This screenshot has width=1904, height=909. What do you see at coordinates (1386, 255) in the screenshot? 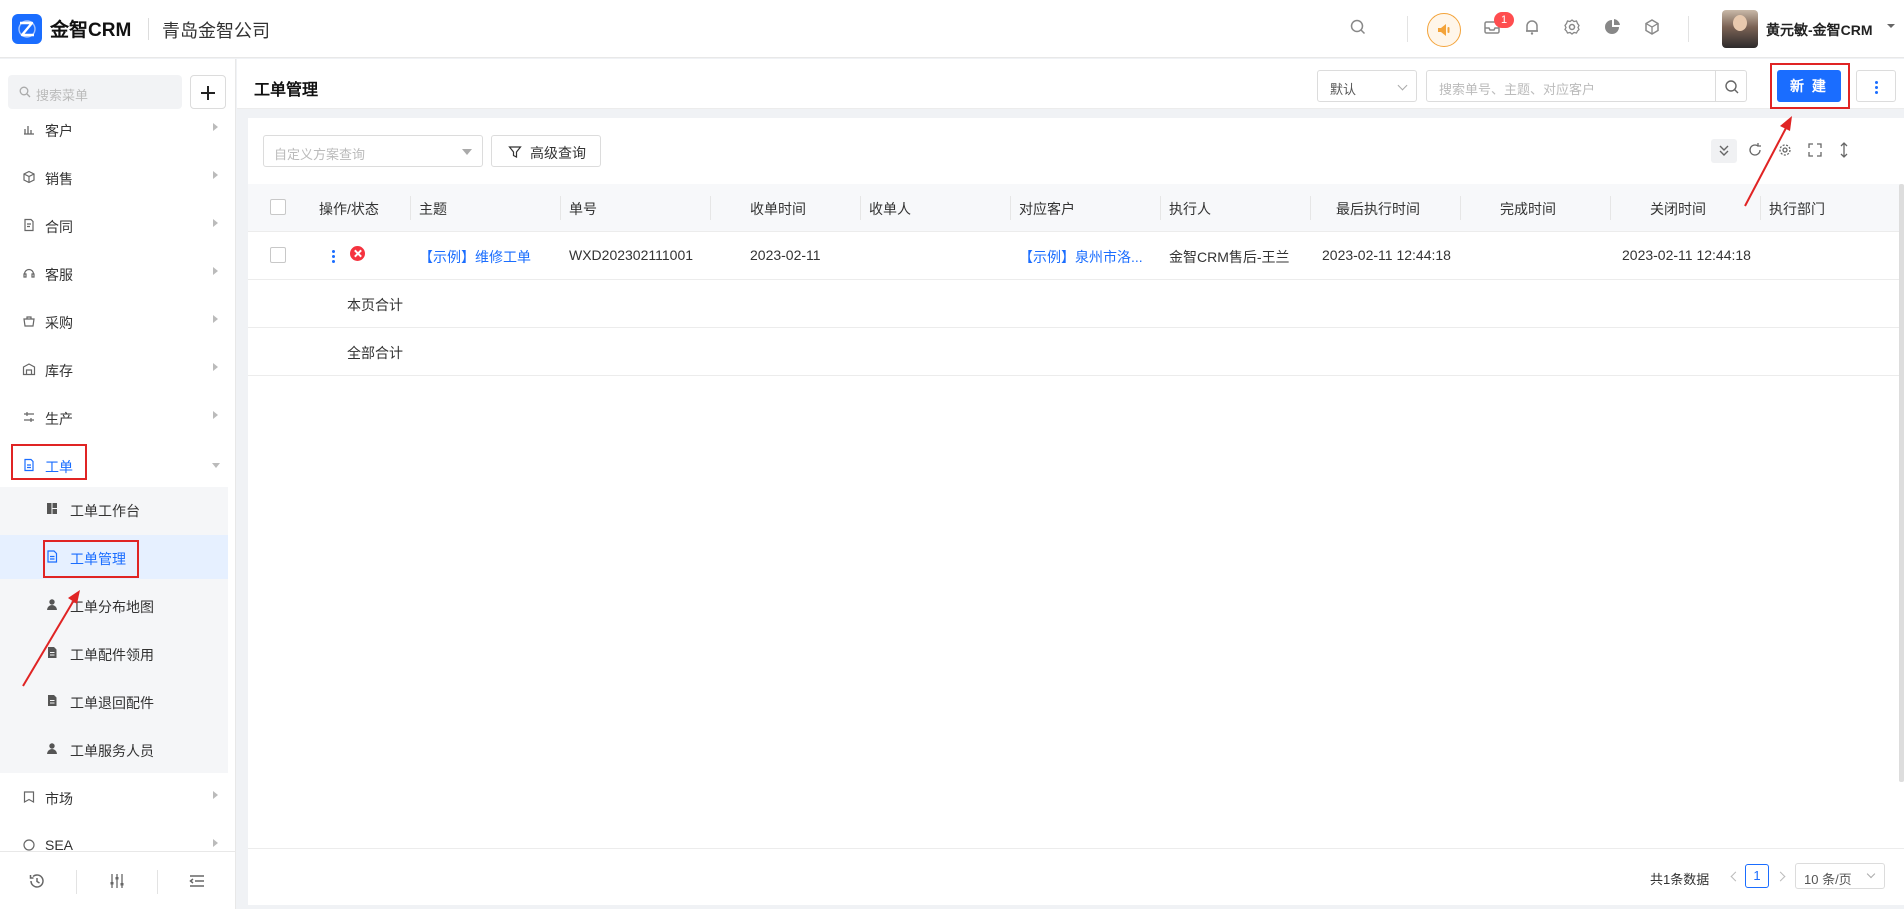
I see `last-exec-time: 2023-02-11 12:44:18` at bounding box center [1386, 255].